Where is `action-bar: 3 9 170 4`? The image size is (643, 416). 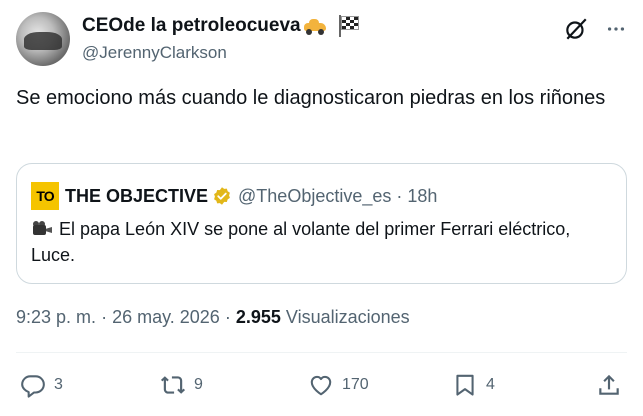 action-bar: 3 9 170 4 is located at coordinates (321, 386).